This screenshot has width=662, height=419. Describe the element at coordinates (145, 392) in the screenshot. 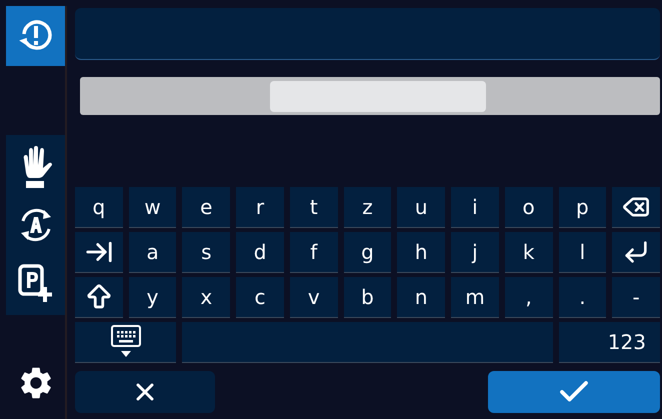

I see `cancel-button` at that location.